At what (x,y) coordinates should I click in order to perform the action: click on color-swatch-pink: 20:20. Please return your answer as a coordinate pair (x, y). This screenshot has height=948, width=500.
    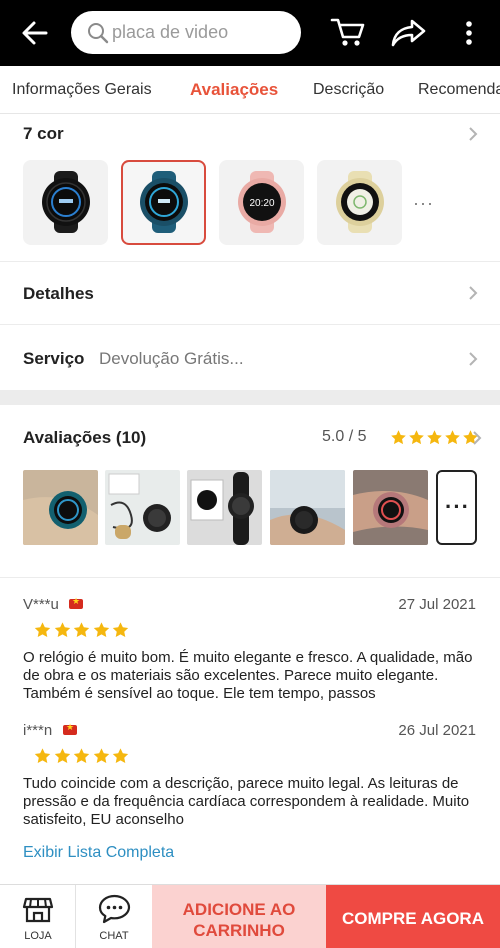
    Looking at the image, I should click on (261, 202).